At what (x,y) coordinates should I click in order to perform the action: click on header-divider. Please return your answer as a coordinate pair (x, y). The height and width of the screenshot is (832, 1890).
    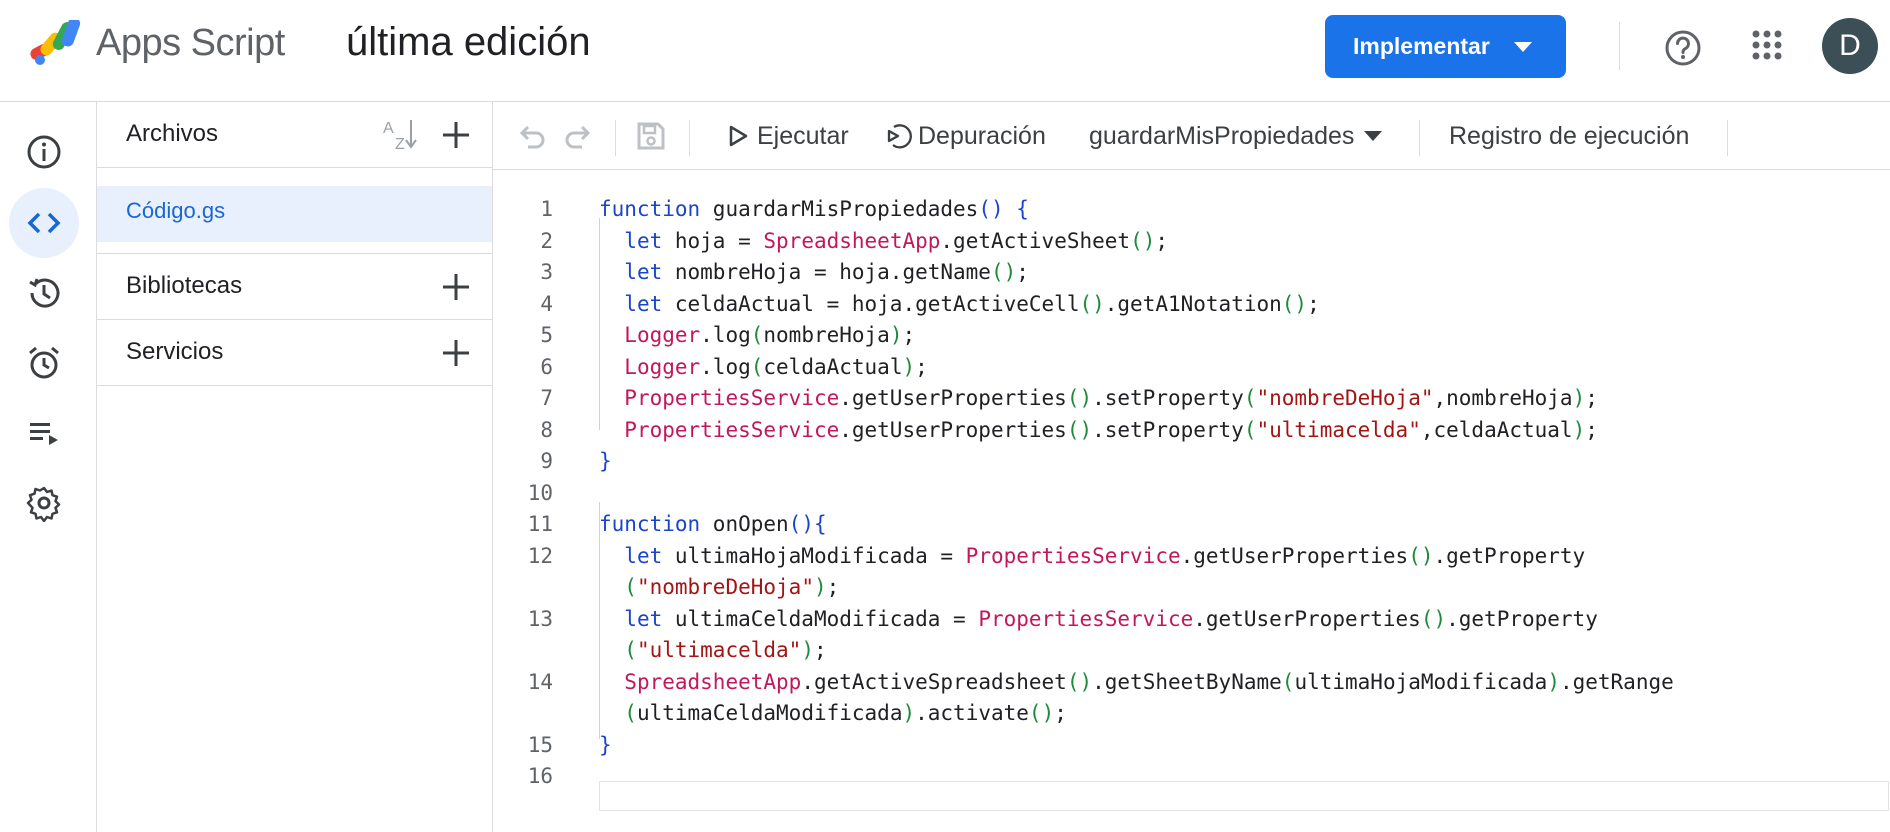
    Looking at the image, I should click on (1619, 46).